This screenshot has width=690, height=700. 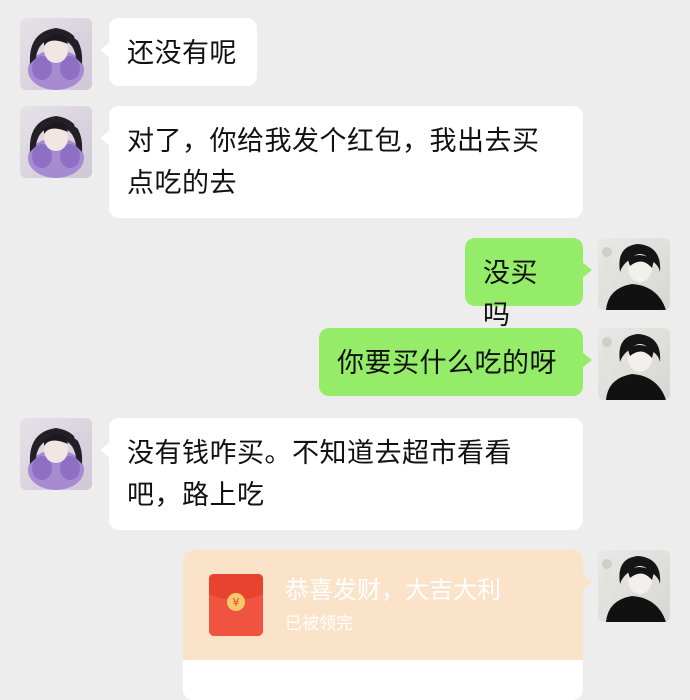 I want to click on red-packet-title: 恭喜发财，大吉大利, so click(x=393, y=590).